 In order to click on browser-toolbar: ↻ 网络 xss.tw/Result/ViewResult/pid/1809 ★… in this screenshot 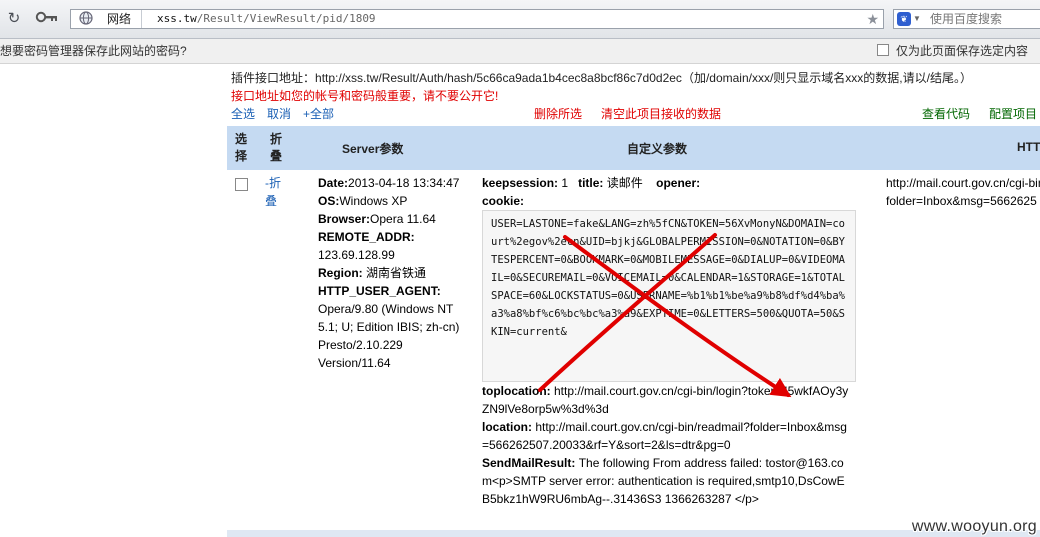, I will do `click(520, 19)`.